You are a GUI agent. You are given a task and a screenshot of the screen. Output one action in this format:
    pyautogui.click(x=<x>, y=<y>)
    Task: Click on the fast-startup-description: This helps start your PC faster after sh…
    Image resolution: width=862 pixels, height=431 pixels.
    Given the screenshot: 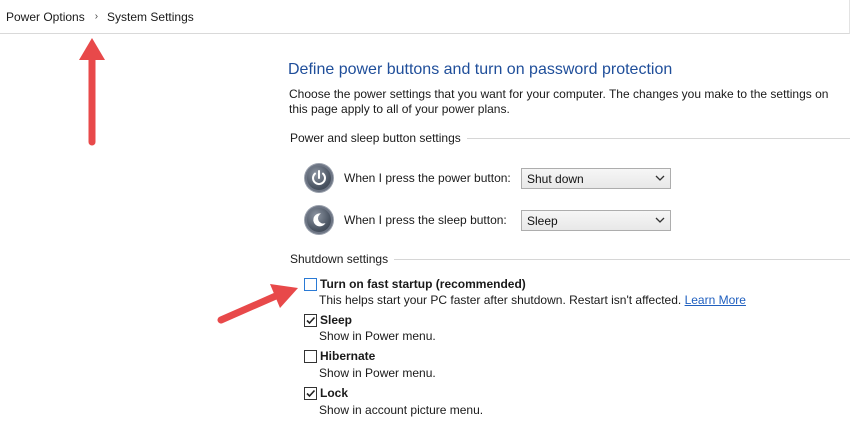 What is the action you would take?
    pyautogui.click(x=532, y=300)
    